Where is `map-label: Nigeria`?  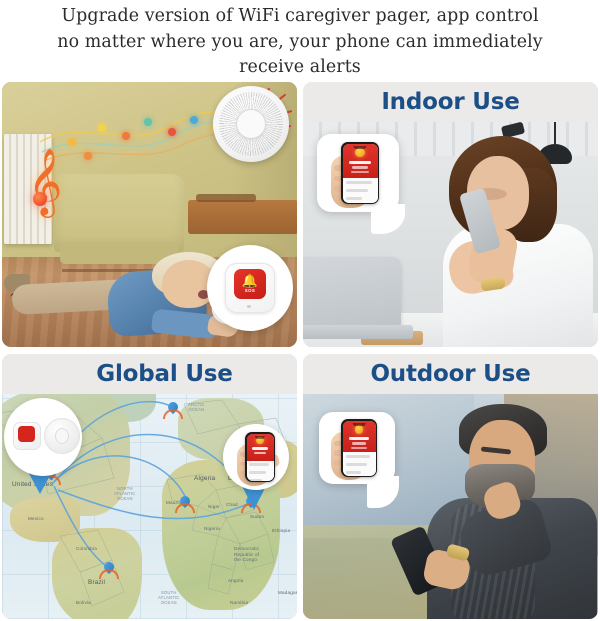 map-label: Nigeria is located at coordinates (212, 528).